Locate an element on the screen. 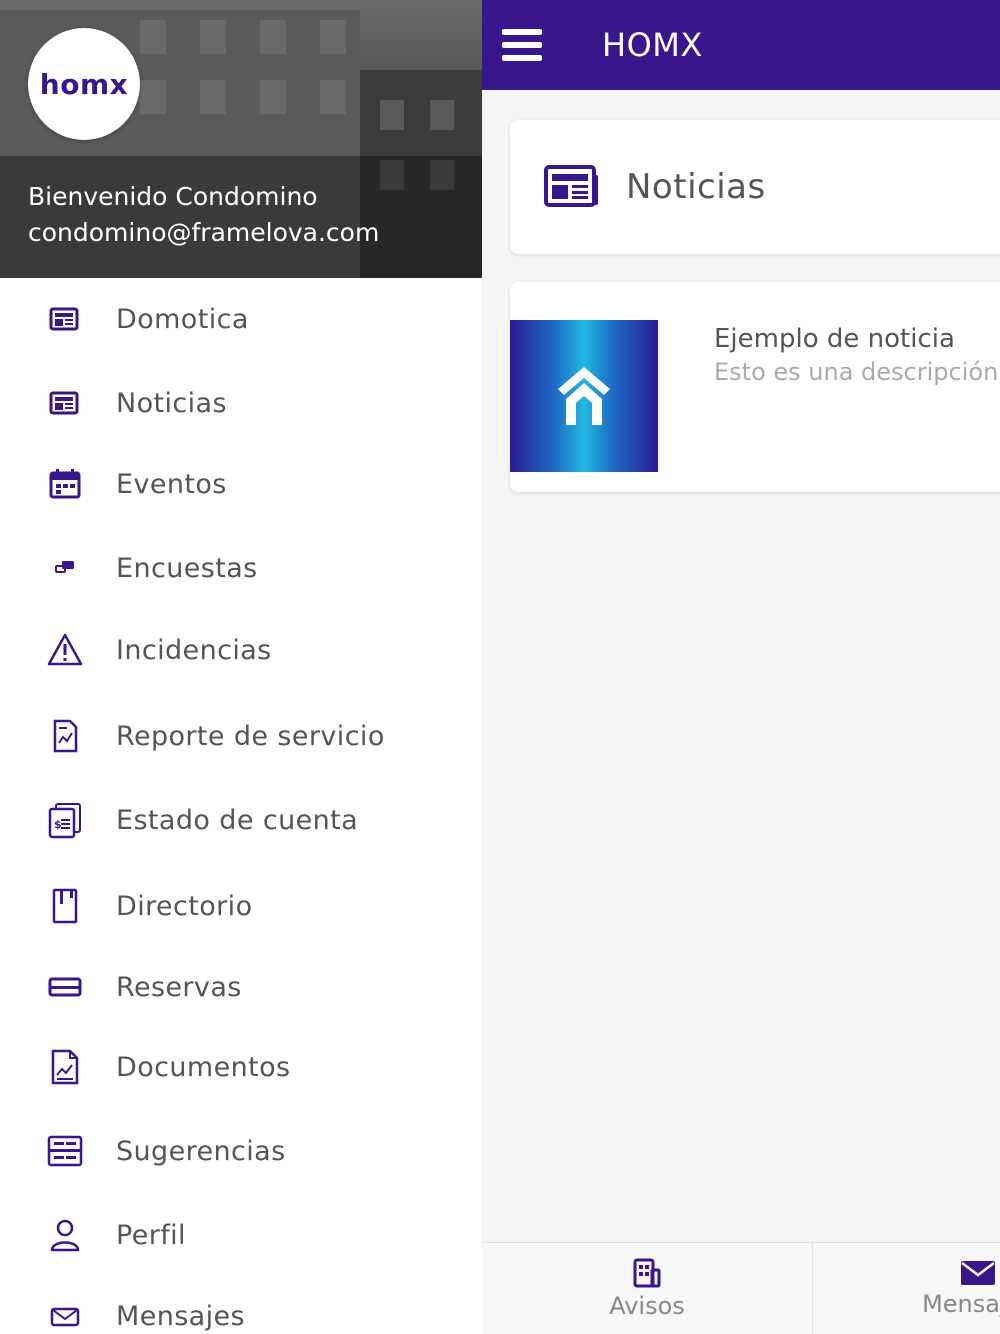  ticket-icon is located at coordinates (65, 987).